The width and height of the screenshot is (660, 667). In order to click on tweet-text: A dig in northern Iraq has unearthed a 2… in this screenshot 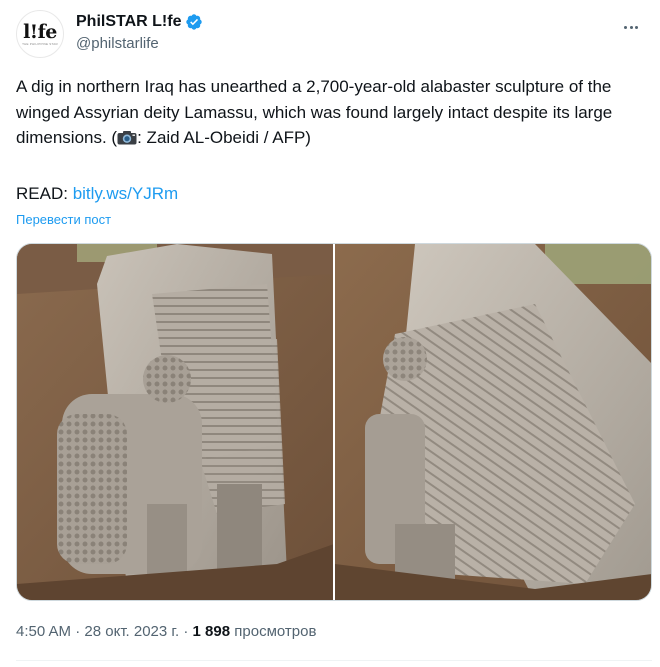, I will do `click(331, 112)`.